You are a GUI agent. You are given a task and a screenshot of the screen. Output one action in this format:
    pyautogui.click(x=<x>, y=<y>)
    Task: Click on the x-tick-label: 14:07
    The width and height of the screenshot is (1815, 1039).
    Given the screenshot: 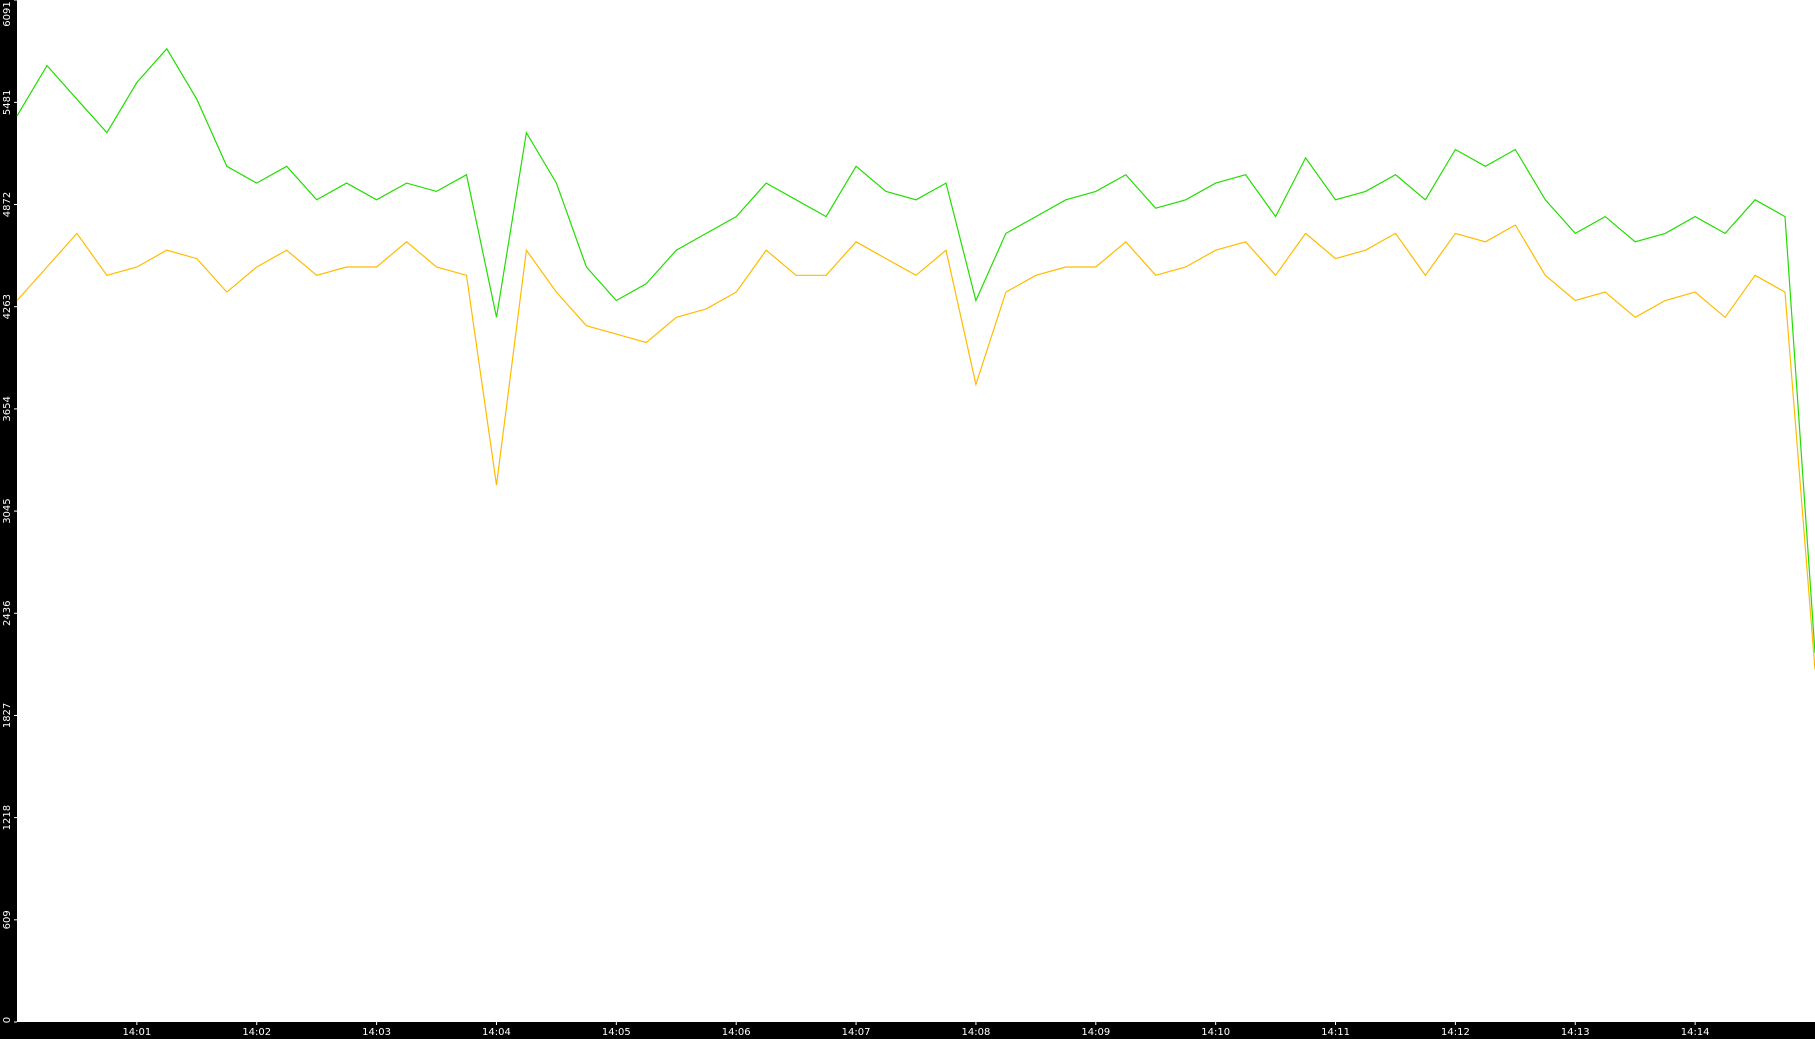 What is the action you would take?
    pyautogui.click(x=856, y=1032)
    